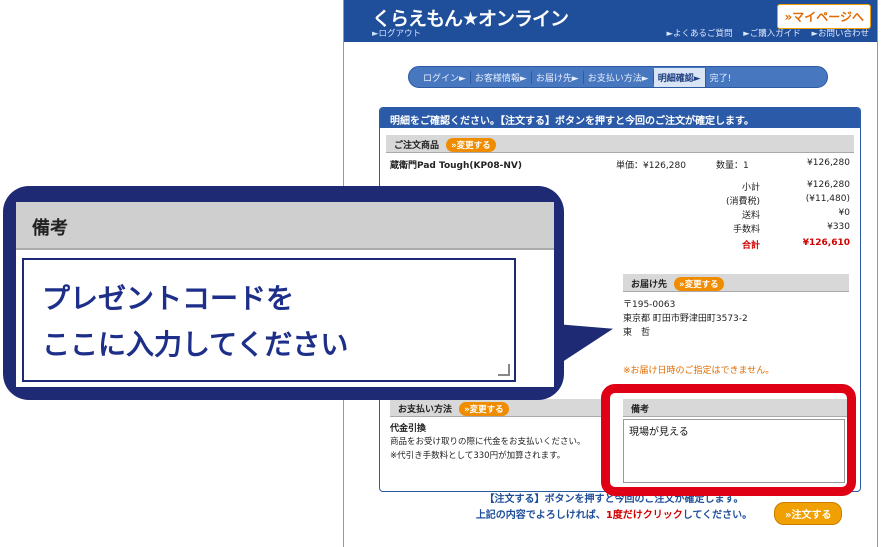  What do you see at coordinates (478, 456) in the screenshot?
I see `payment-desc-2: ※代引き手数料として330円が加算されます。` at bounding box center [478, 456].